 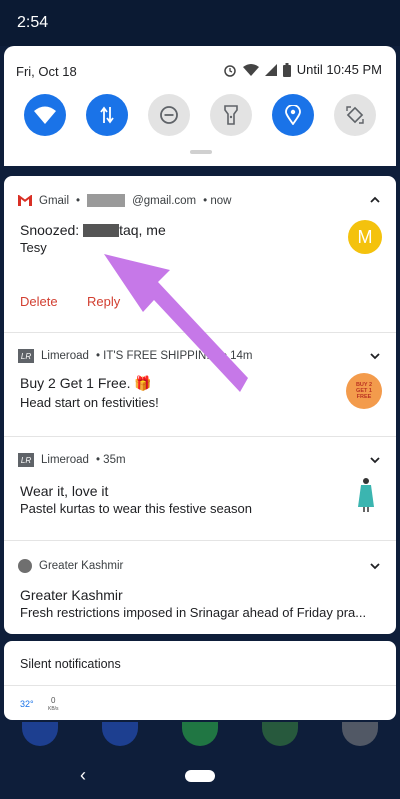 I want to click on promo-badge: BUY 2 GET 1 FREE, so click(x=364, y=391).